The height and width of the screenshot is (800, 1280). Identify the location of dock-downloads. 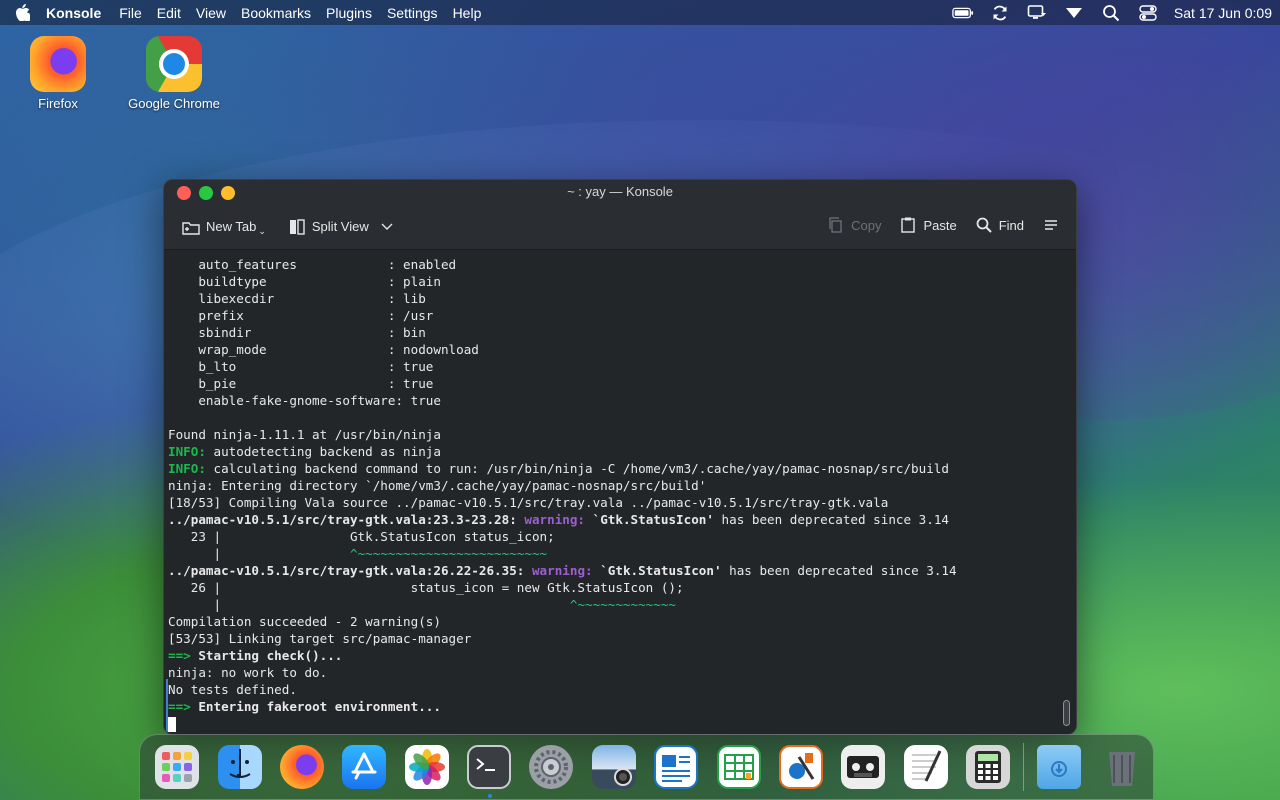
(1059, 767).